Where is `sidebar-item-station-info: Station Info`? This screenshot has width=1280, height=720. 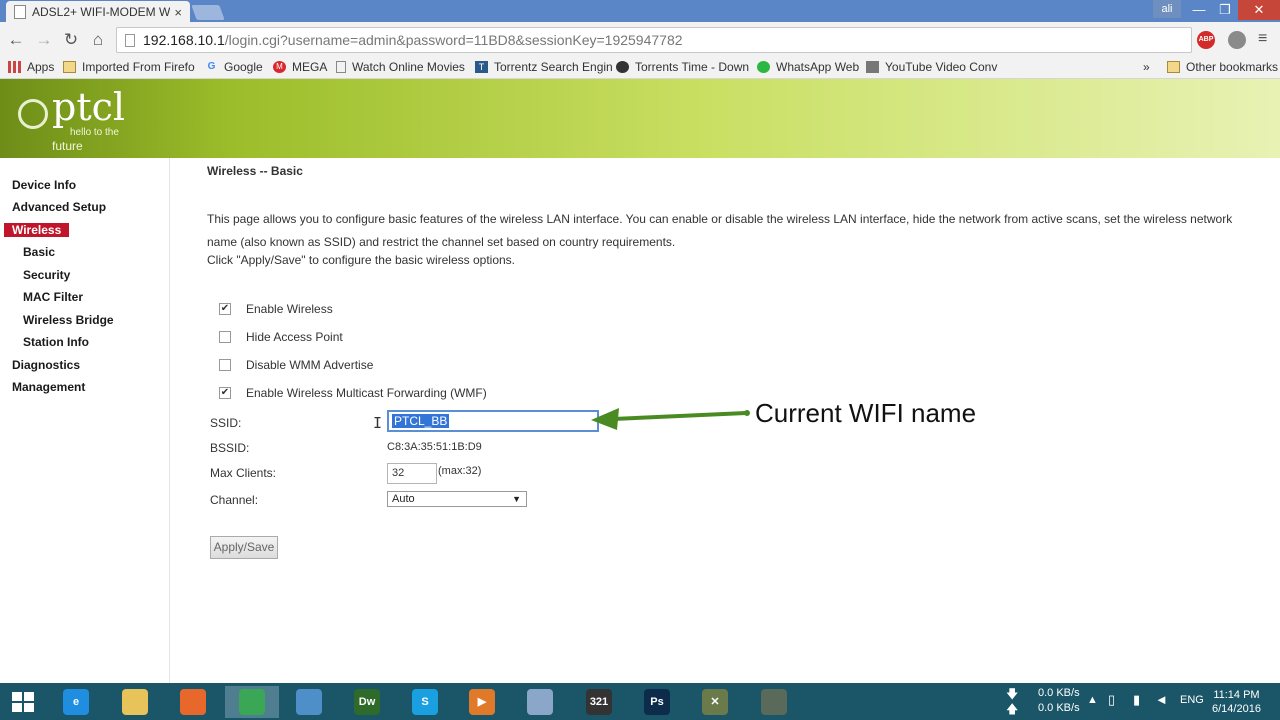 sidebar-item-station-info: Station Info is located at coordinates (56, 342).